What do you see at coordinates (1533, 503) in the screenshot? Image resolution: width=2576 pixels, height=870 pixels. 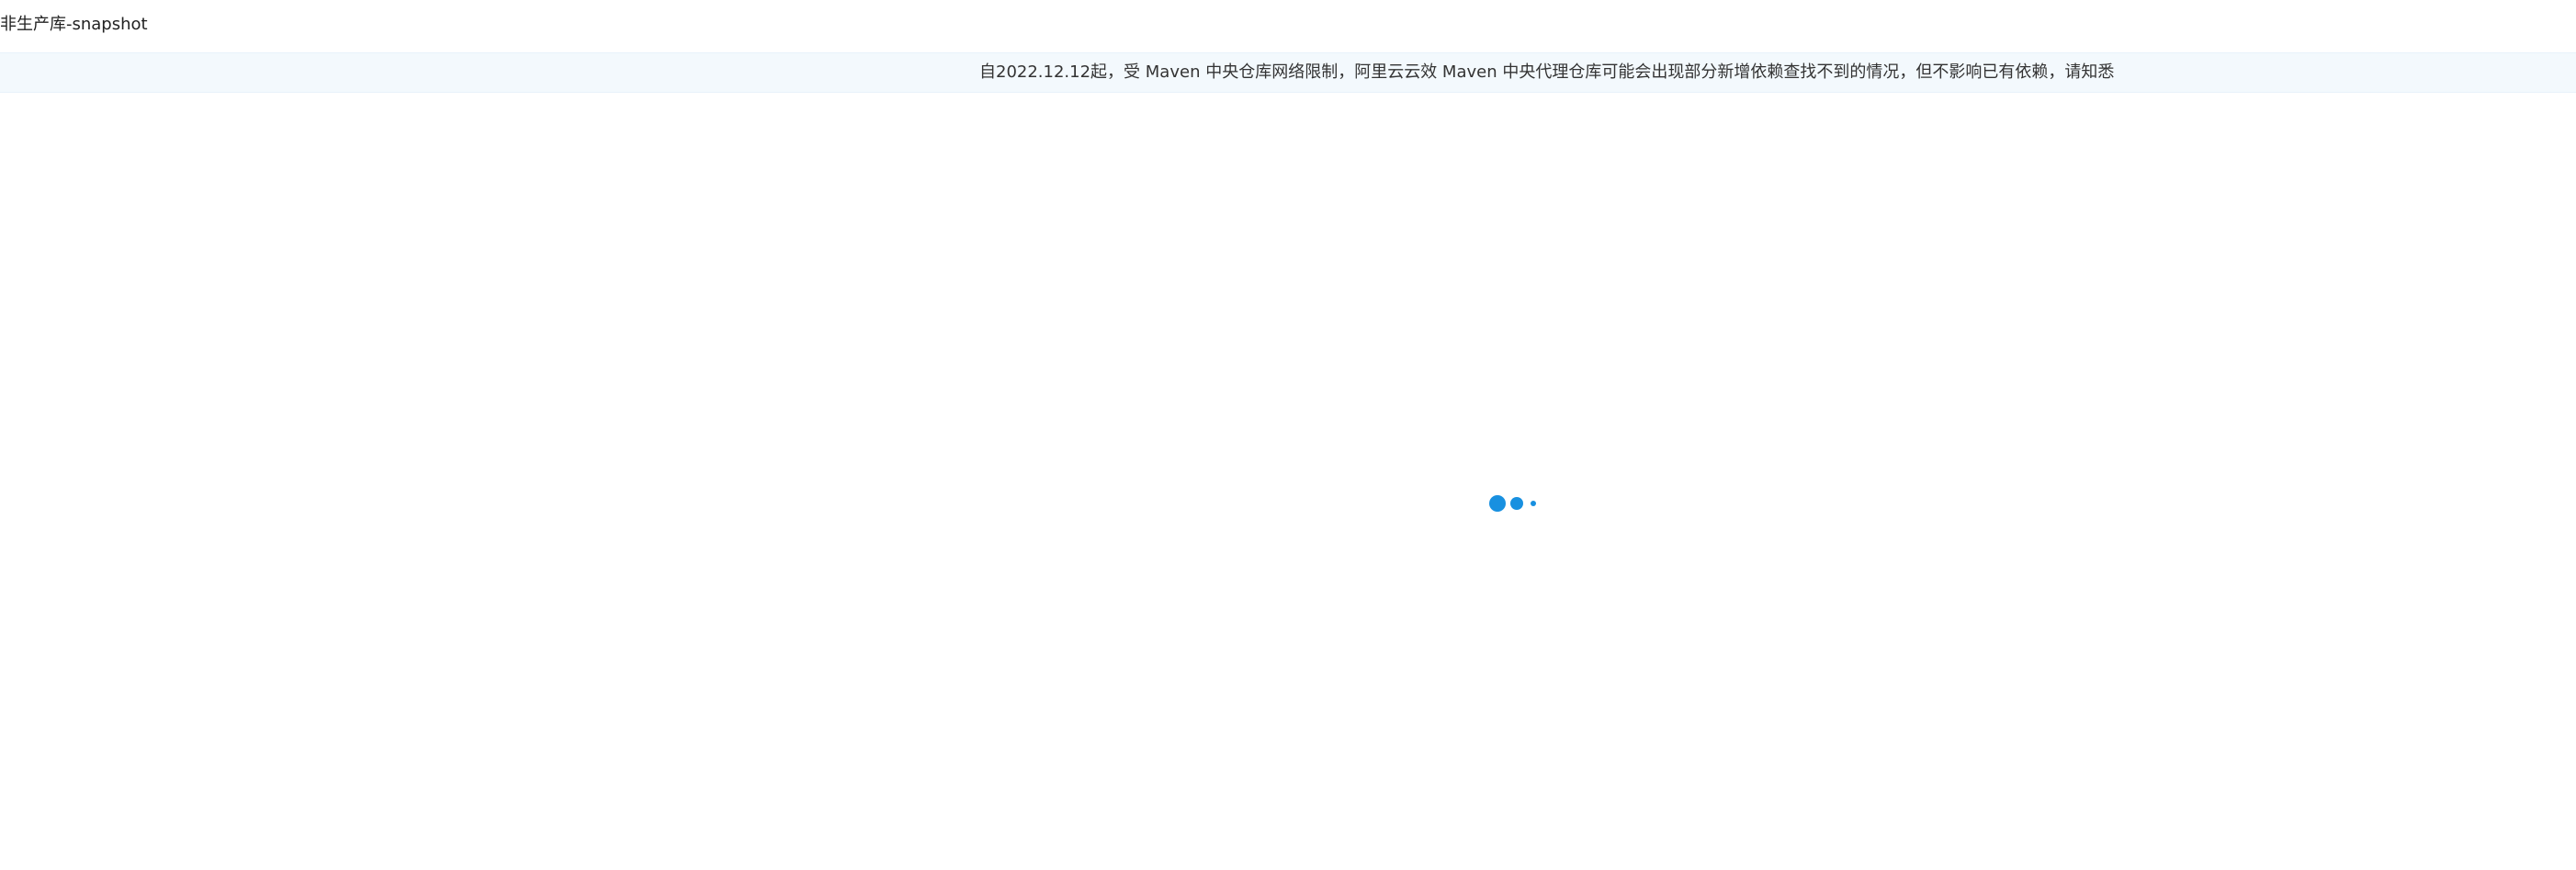 I see `loading-dot-small` at bounding box center [1533, 503].